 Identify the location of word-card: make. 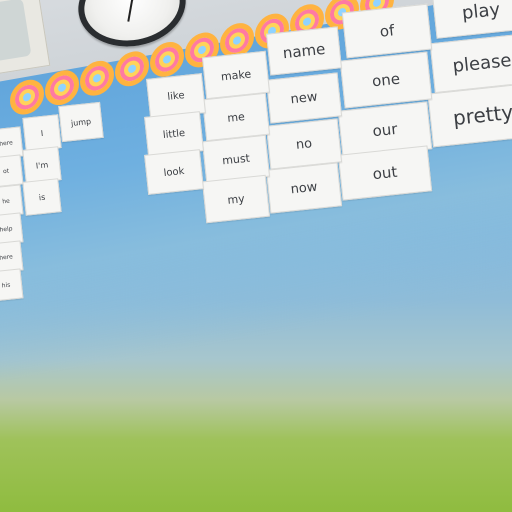
(236, 75).